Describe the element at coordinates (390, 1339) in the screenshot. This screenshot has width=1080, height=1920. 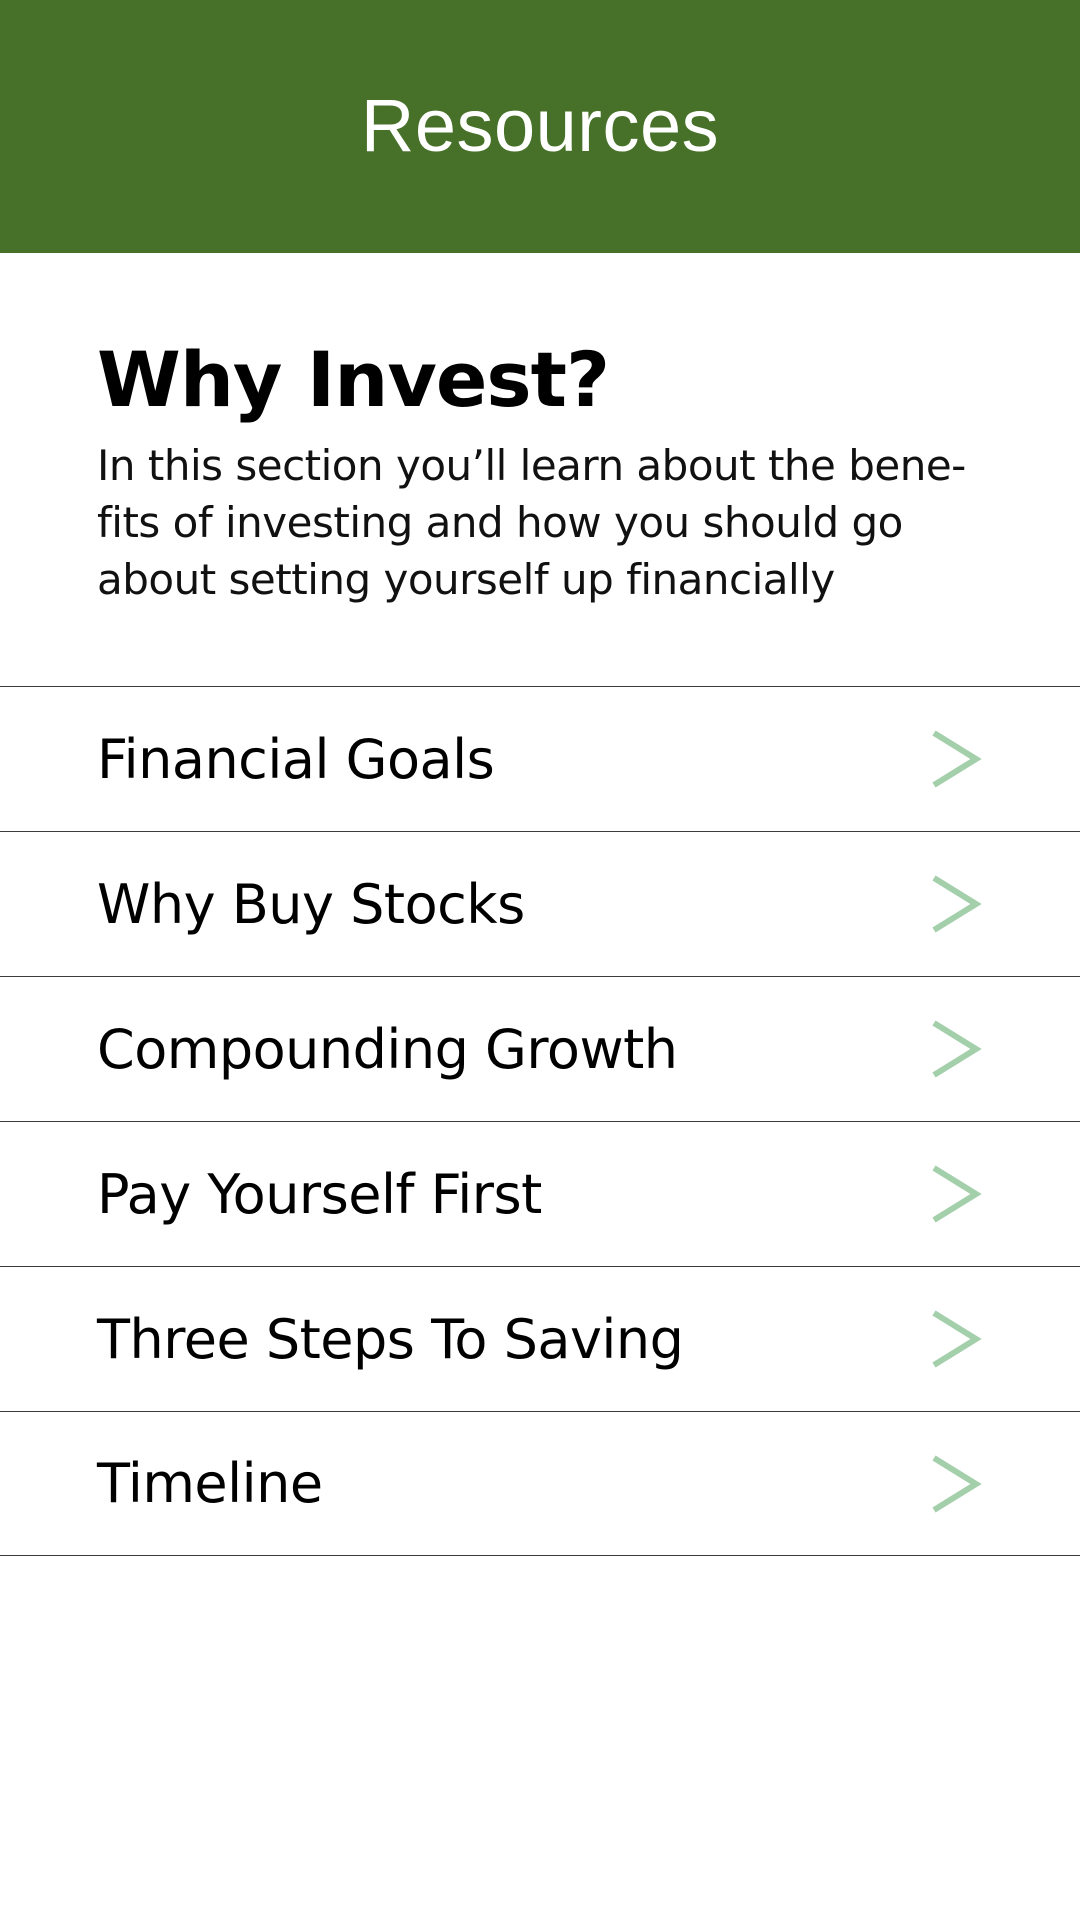
I see `list-item-label: Three Steps To Saving` at that location.